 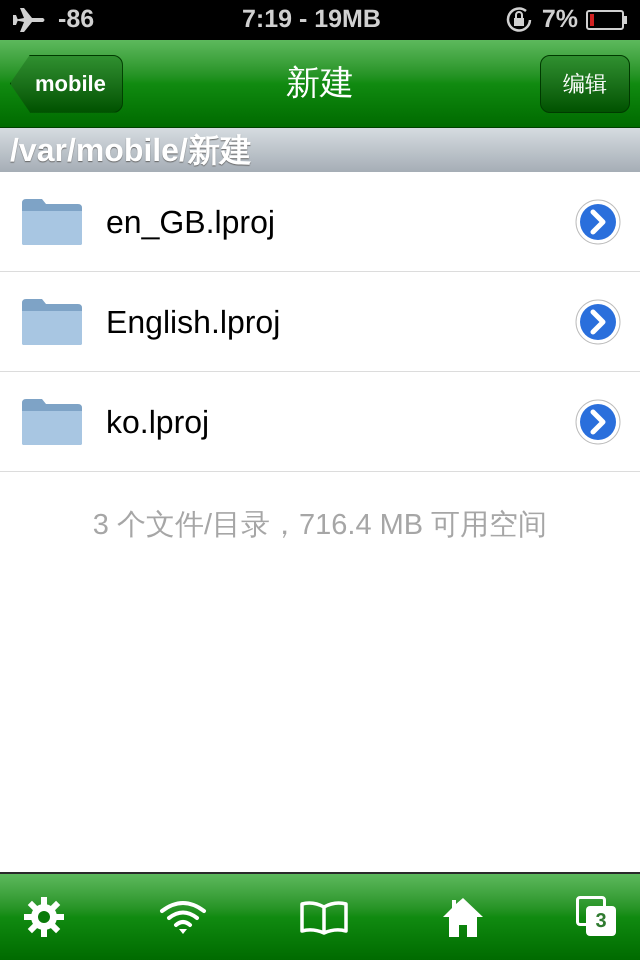 I want to click on file-name: en_GB.lproj, so click(x=190, y=222).